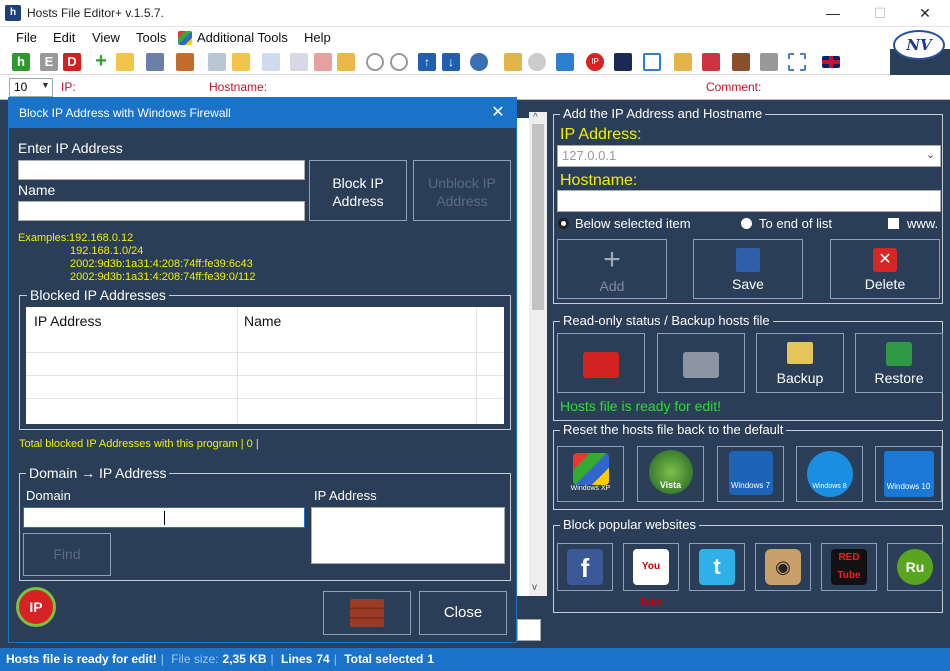 The image size is (950, 671). What do you see at coordinates (800, 363) in the screenshot?
I see `backup-button: Backup` at bounding box center [800, 363].